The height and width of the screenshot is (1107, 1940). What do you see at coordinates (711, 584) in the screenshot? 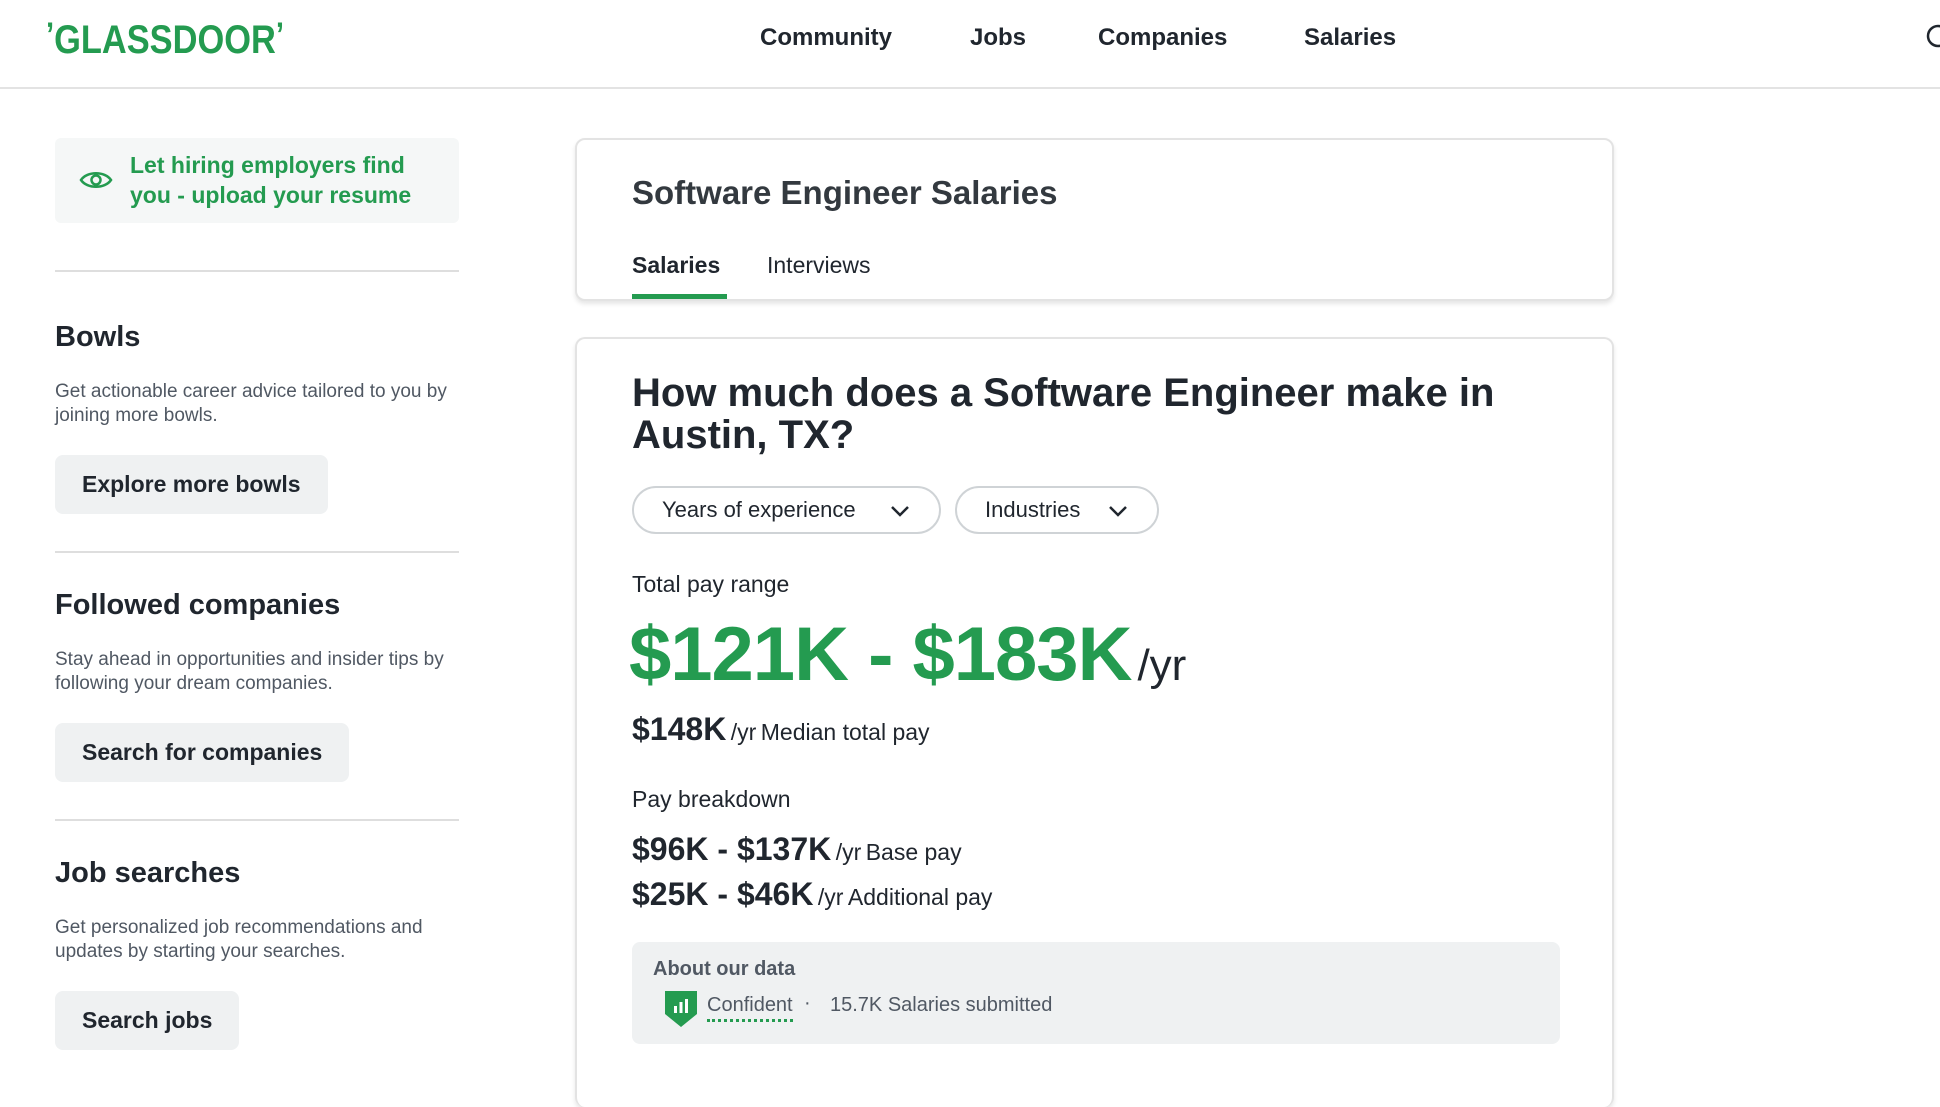
I see `total-pay-label: Total pay range` at bounding box center [711, 584].